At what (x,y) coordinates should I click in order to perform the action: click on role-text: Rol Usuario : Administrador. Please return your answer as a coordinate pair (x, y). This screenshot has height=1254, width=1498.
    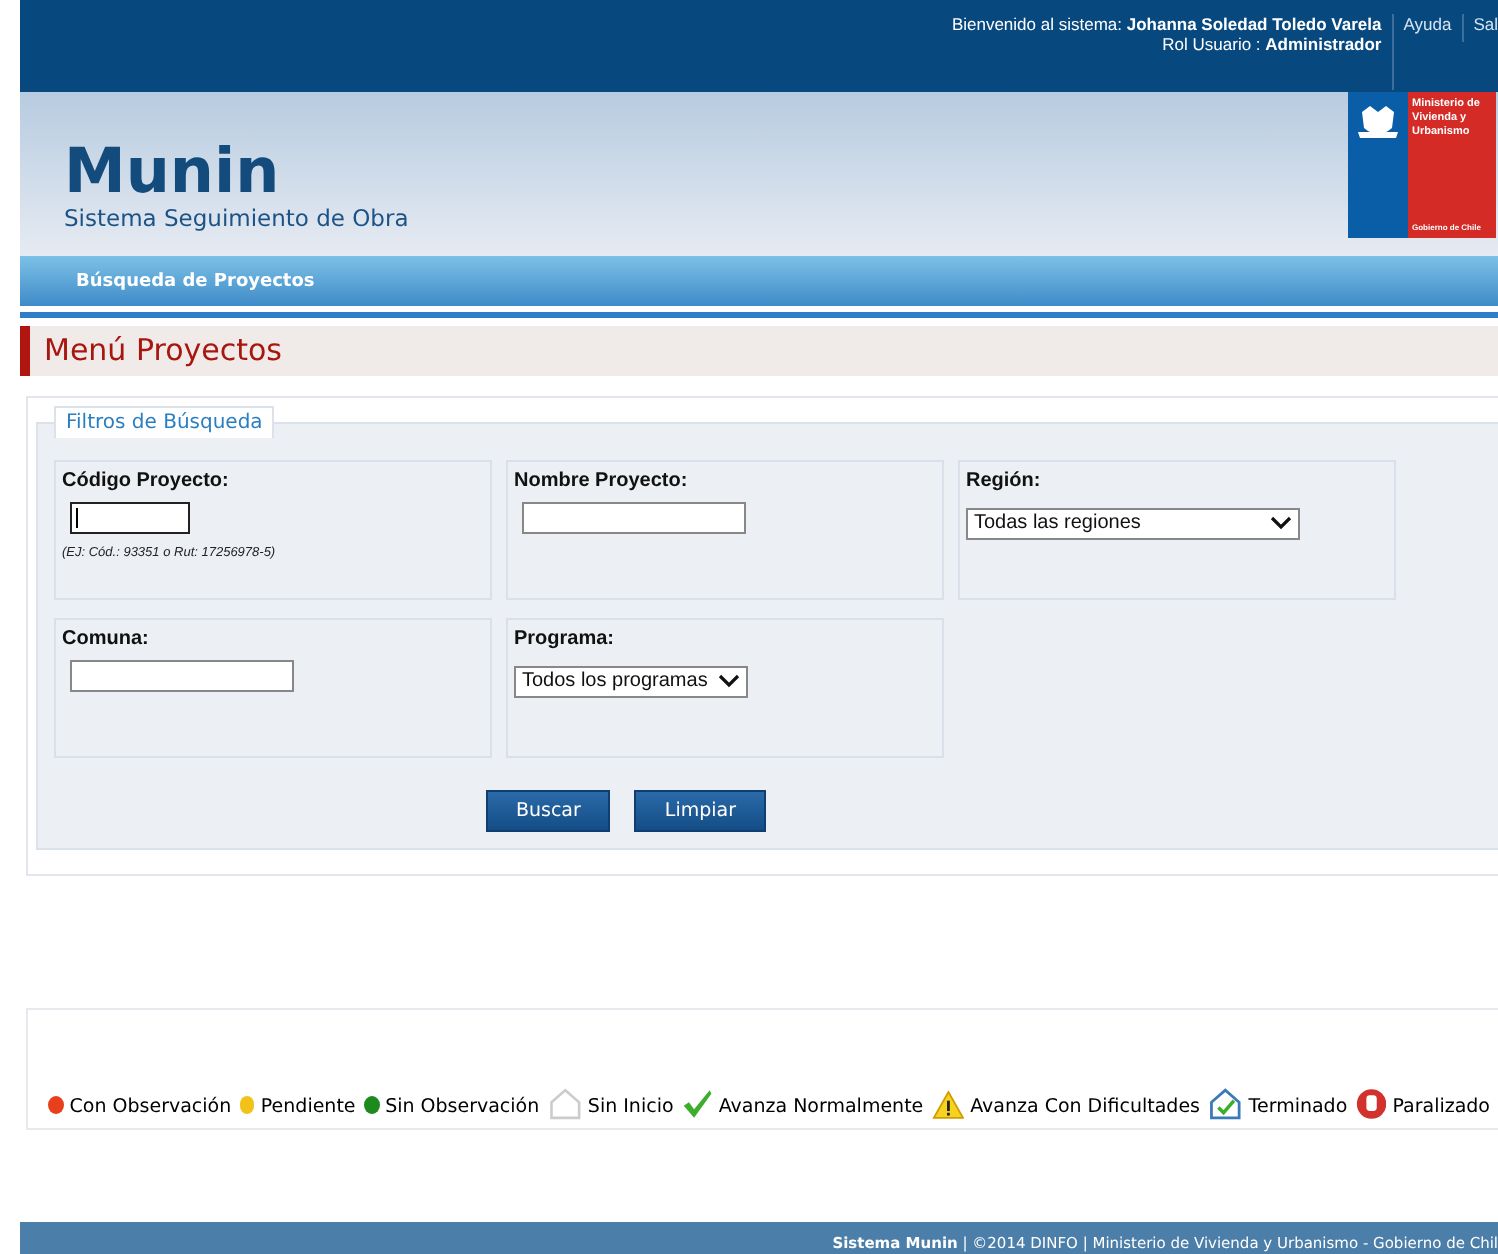
    Looking at the image, I should click on (1271, 44).